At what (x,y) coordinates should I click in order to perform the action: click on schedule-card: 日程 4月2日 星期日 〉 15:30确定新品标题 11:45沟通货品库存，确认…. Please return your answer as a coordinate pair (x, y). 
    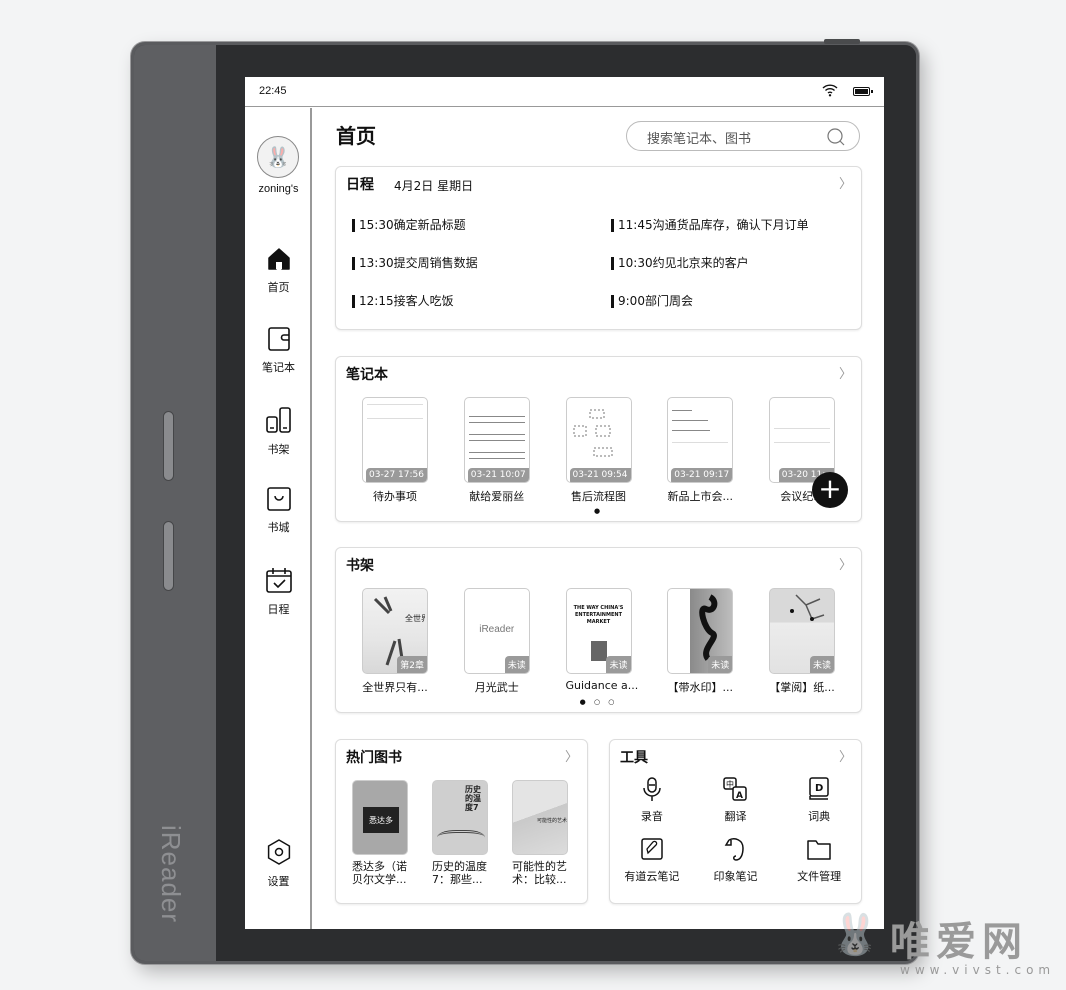
    Looking at the image, I should click on (598, 248).